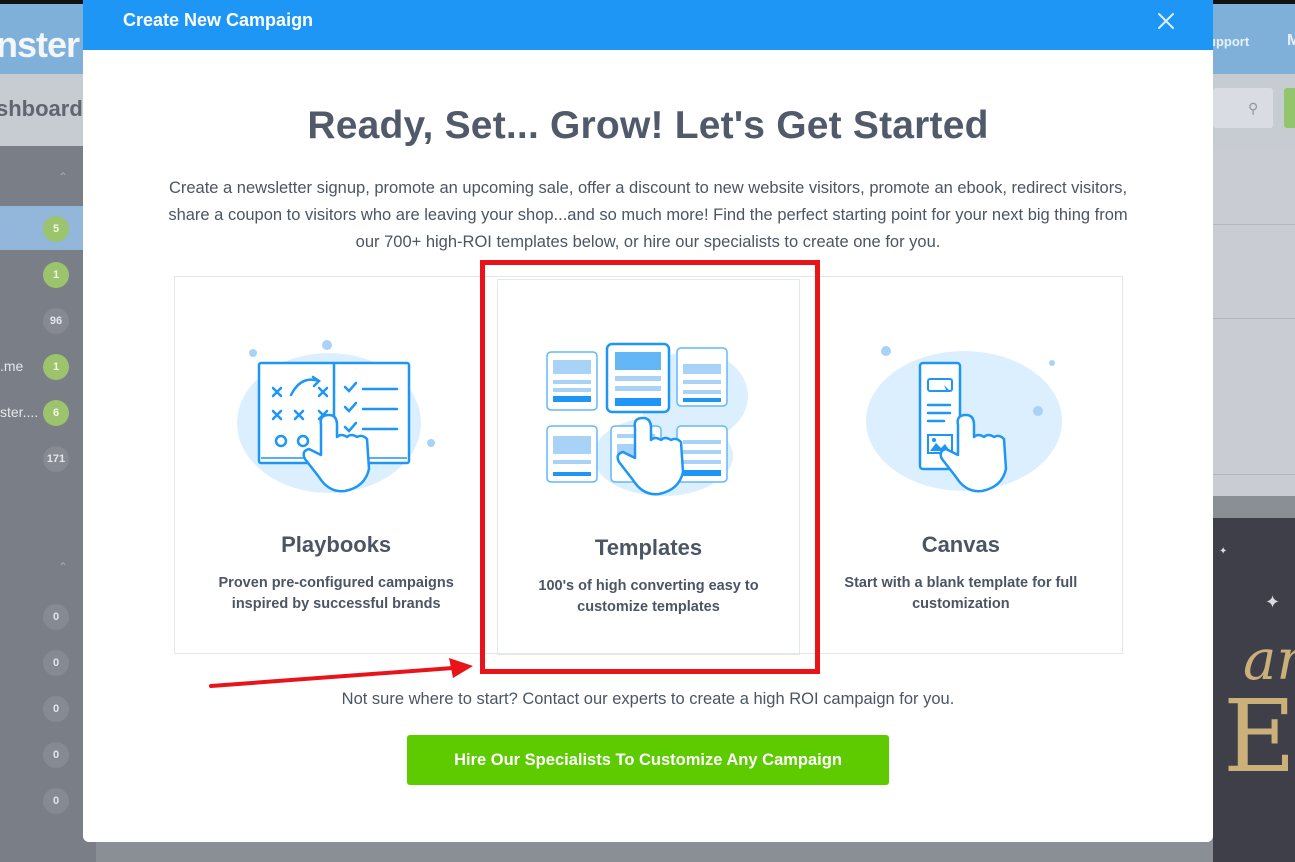 The image size is (1295, 862). What do you see at coordinates (56, 321) in the screenshot?
I see `sidebar-count-badge: 96` at bounding box center [56, 321].